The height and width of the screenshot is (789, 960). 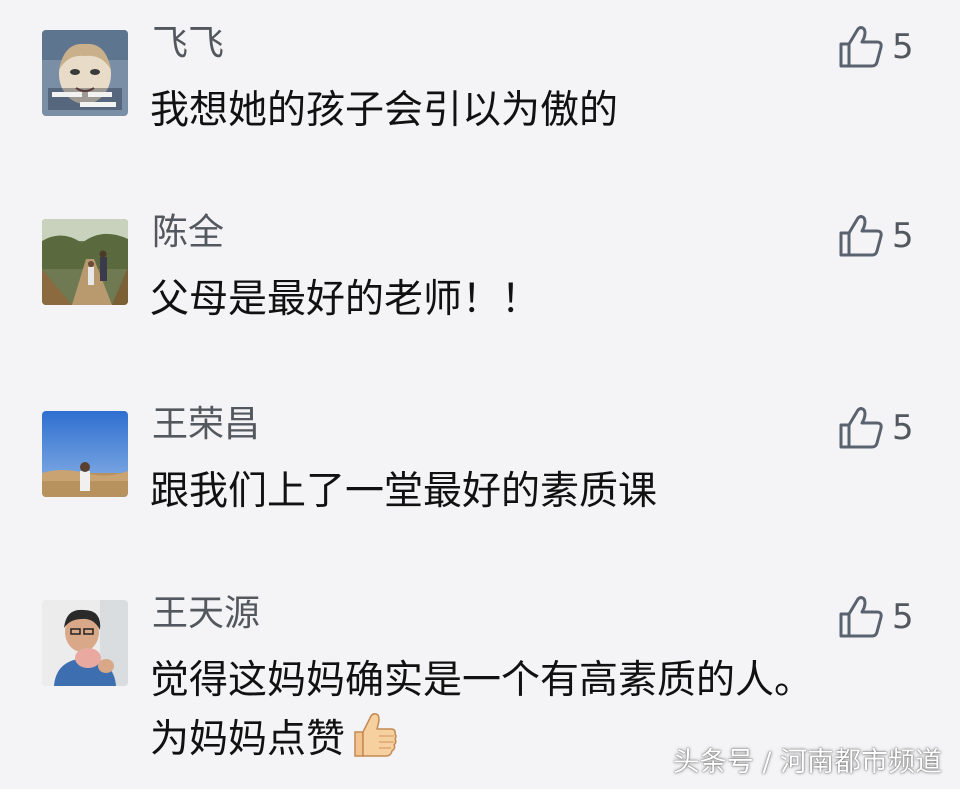 What do you see at coordinates (188, 44) in the screenshot?
I see `user-name: 飞飞` at bounding box center [188, 44].